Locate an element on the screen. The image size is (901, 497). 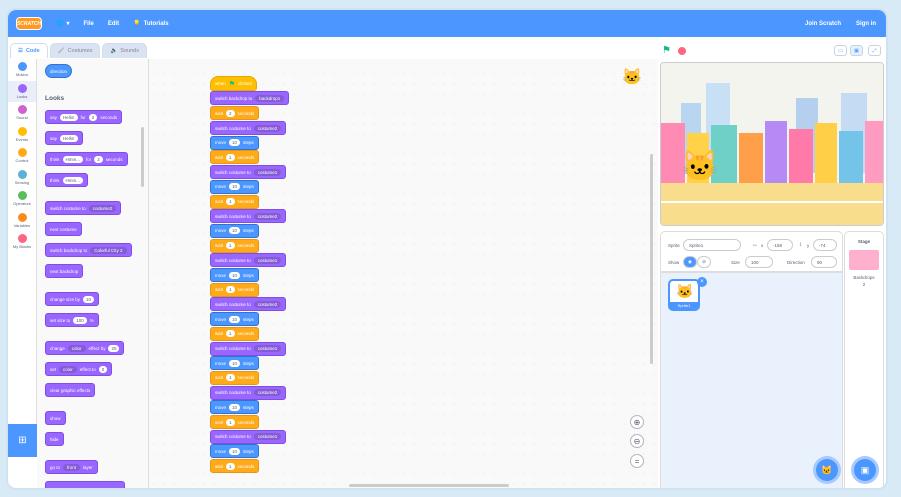
scratch-logo: SCRATCH is located at coordinates (29, 23).